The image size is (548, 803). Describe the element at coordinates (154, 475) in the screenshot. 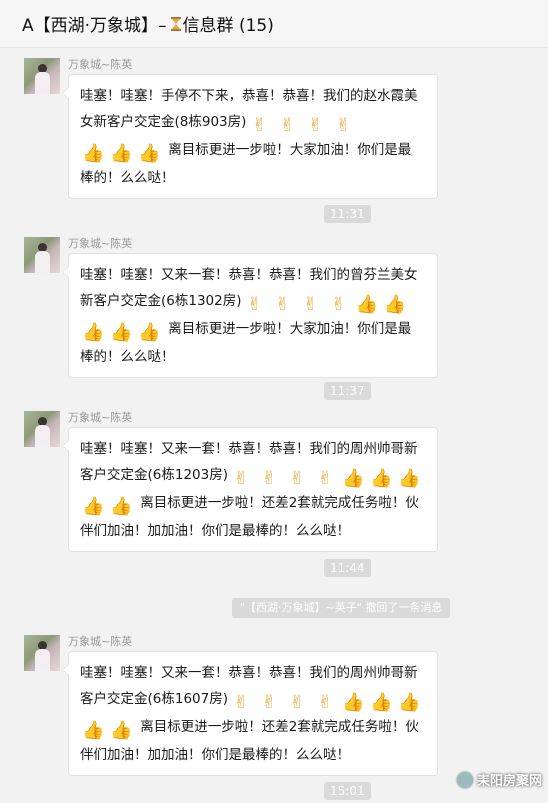

I see `message-text: 客户交定金(6栋1203房)` at that location.